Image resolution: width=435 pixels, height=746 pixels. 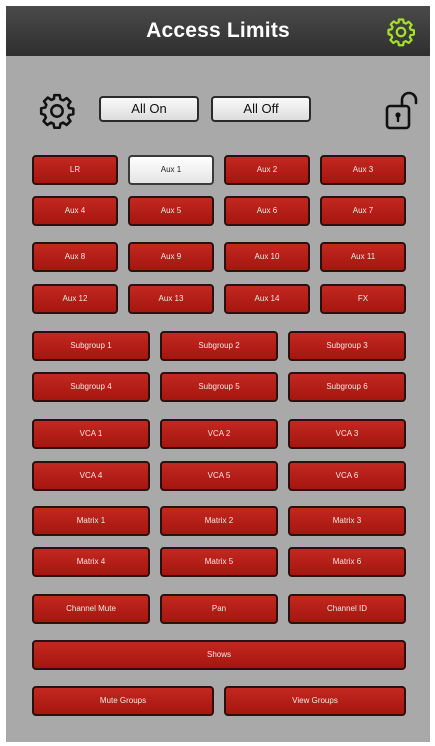 I want to click on vca-1-button: VCA 1, so click(x=91, y=434).